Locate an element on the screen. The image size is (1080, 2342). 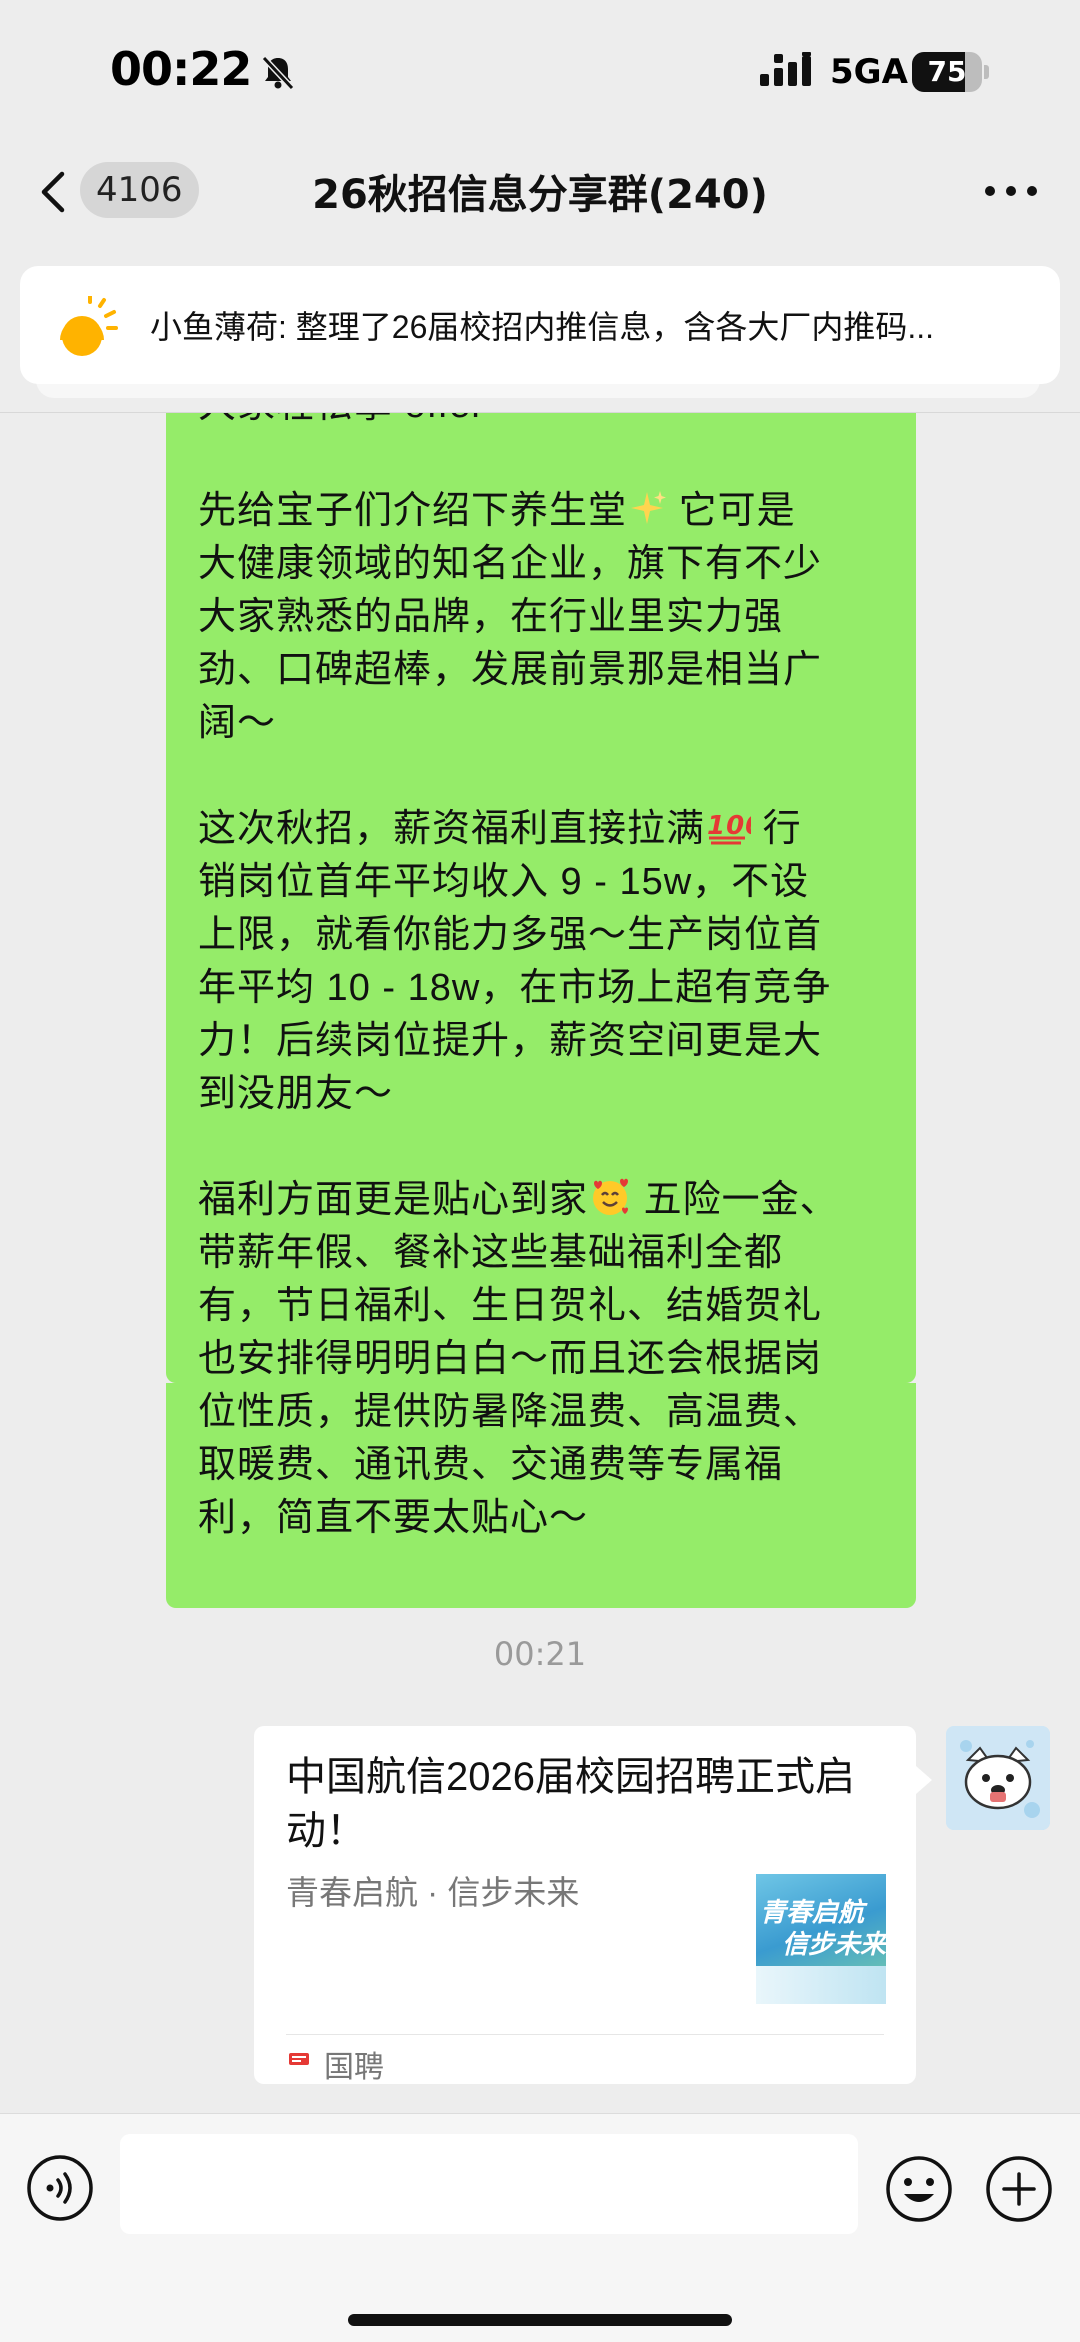
battery-percentage: 75 is located at coordinates (947, 71).